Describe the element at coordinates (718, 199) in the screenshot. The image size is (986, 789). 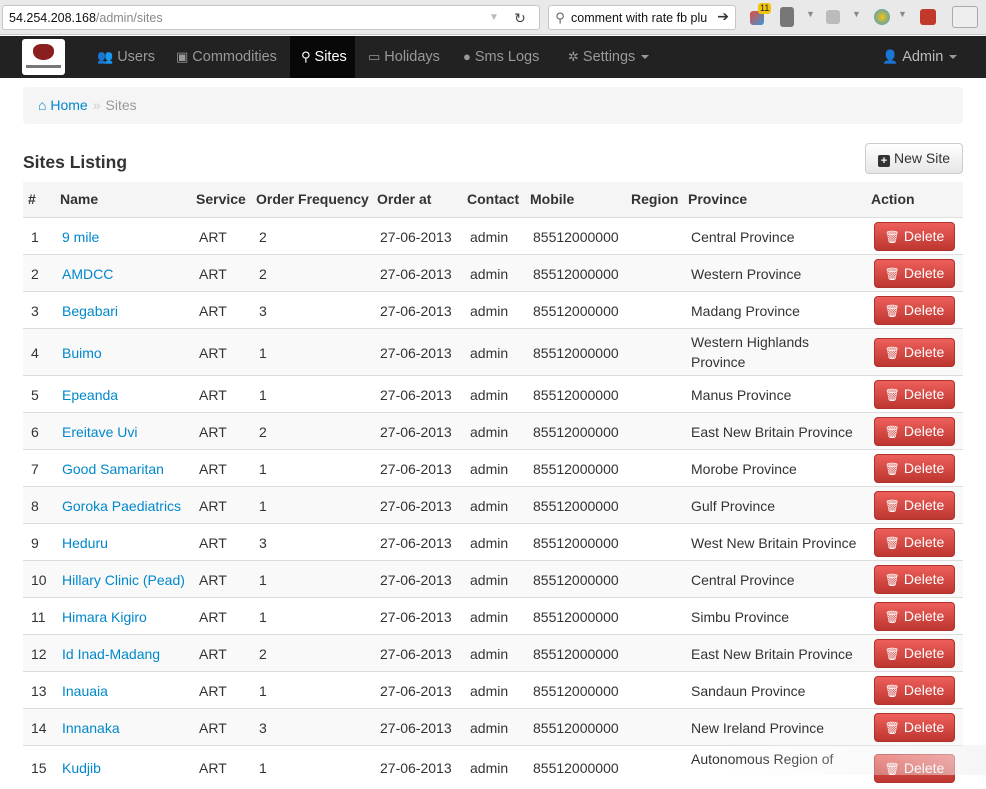
I see `header-province: Province` at that location.